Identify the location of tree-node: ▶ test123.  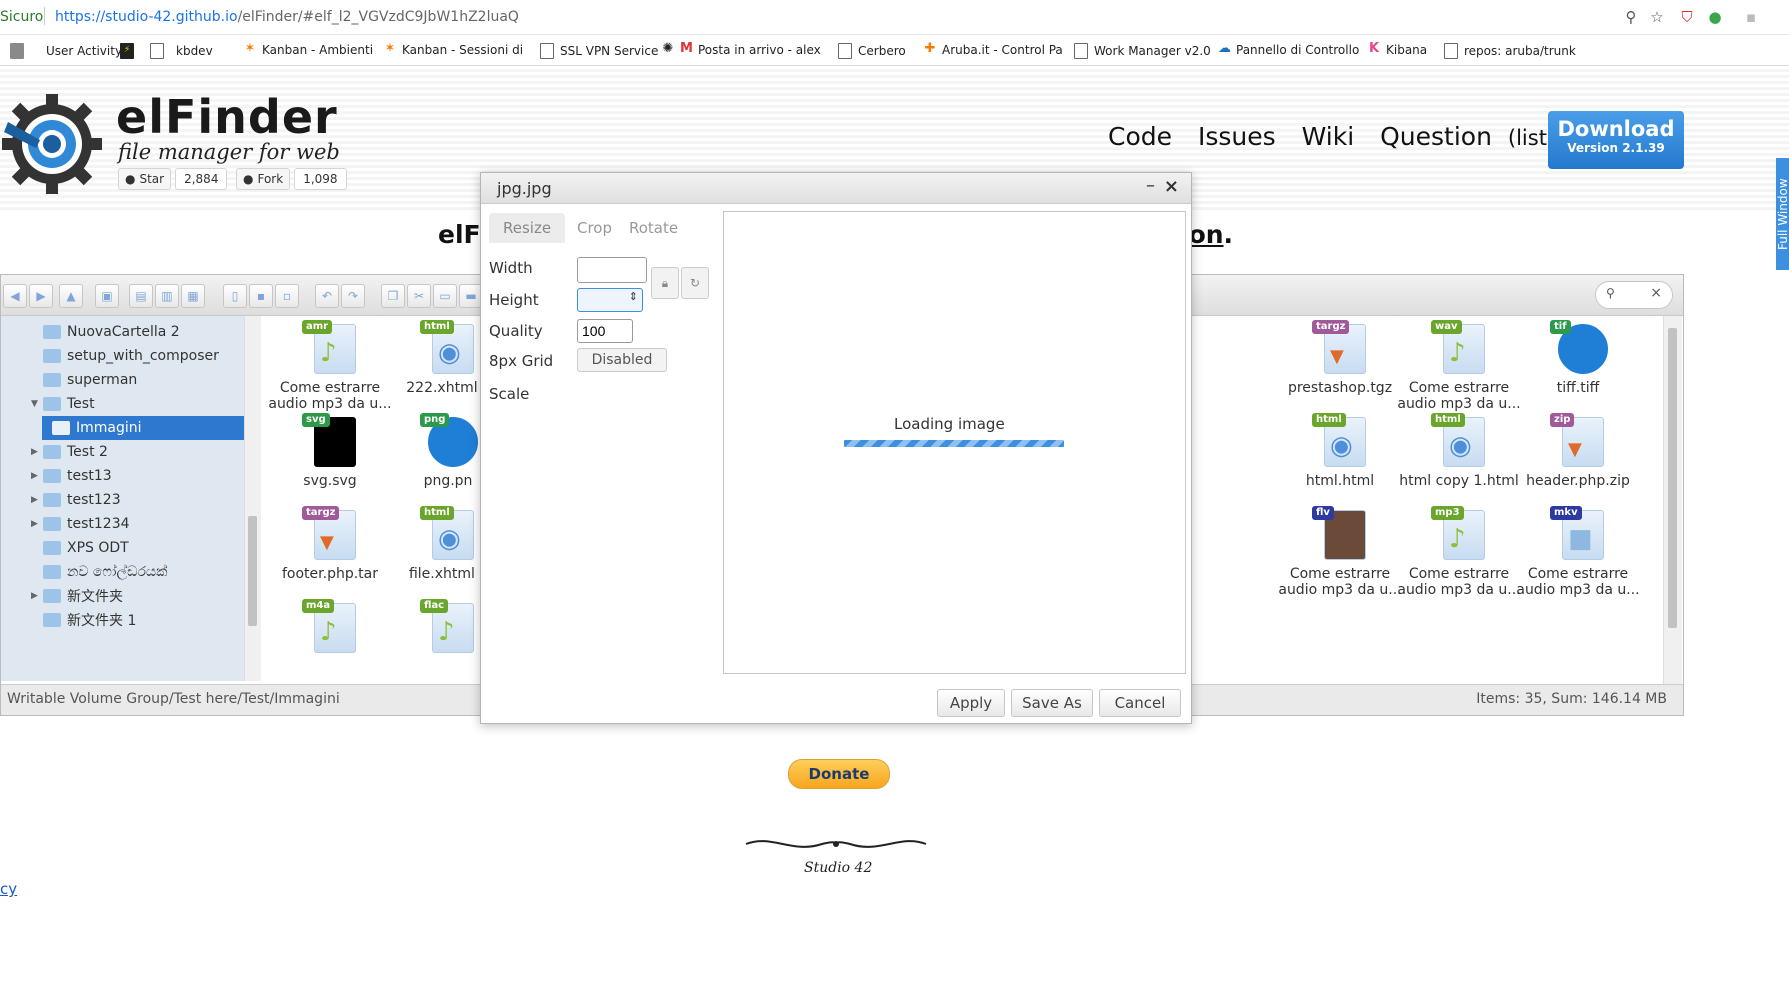
(122, 500).